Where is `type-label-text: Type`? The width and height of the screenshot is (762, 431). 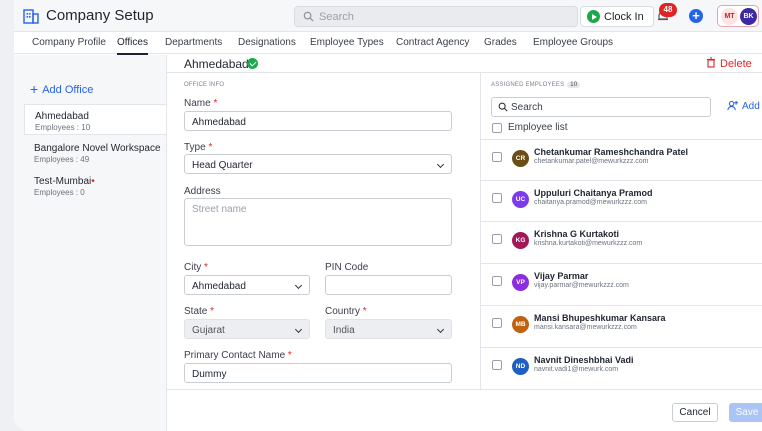
type-label-text: Type is located at coordinates (195, 147).